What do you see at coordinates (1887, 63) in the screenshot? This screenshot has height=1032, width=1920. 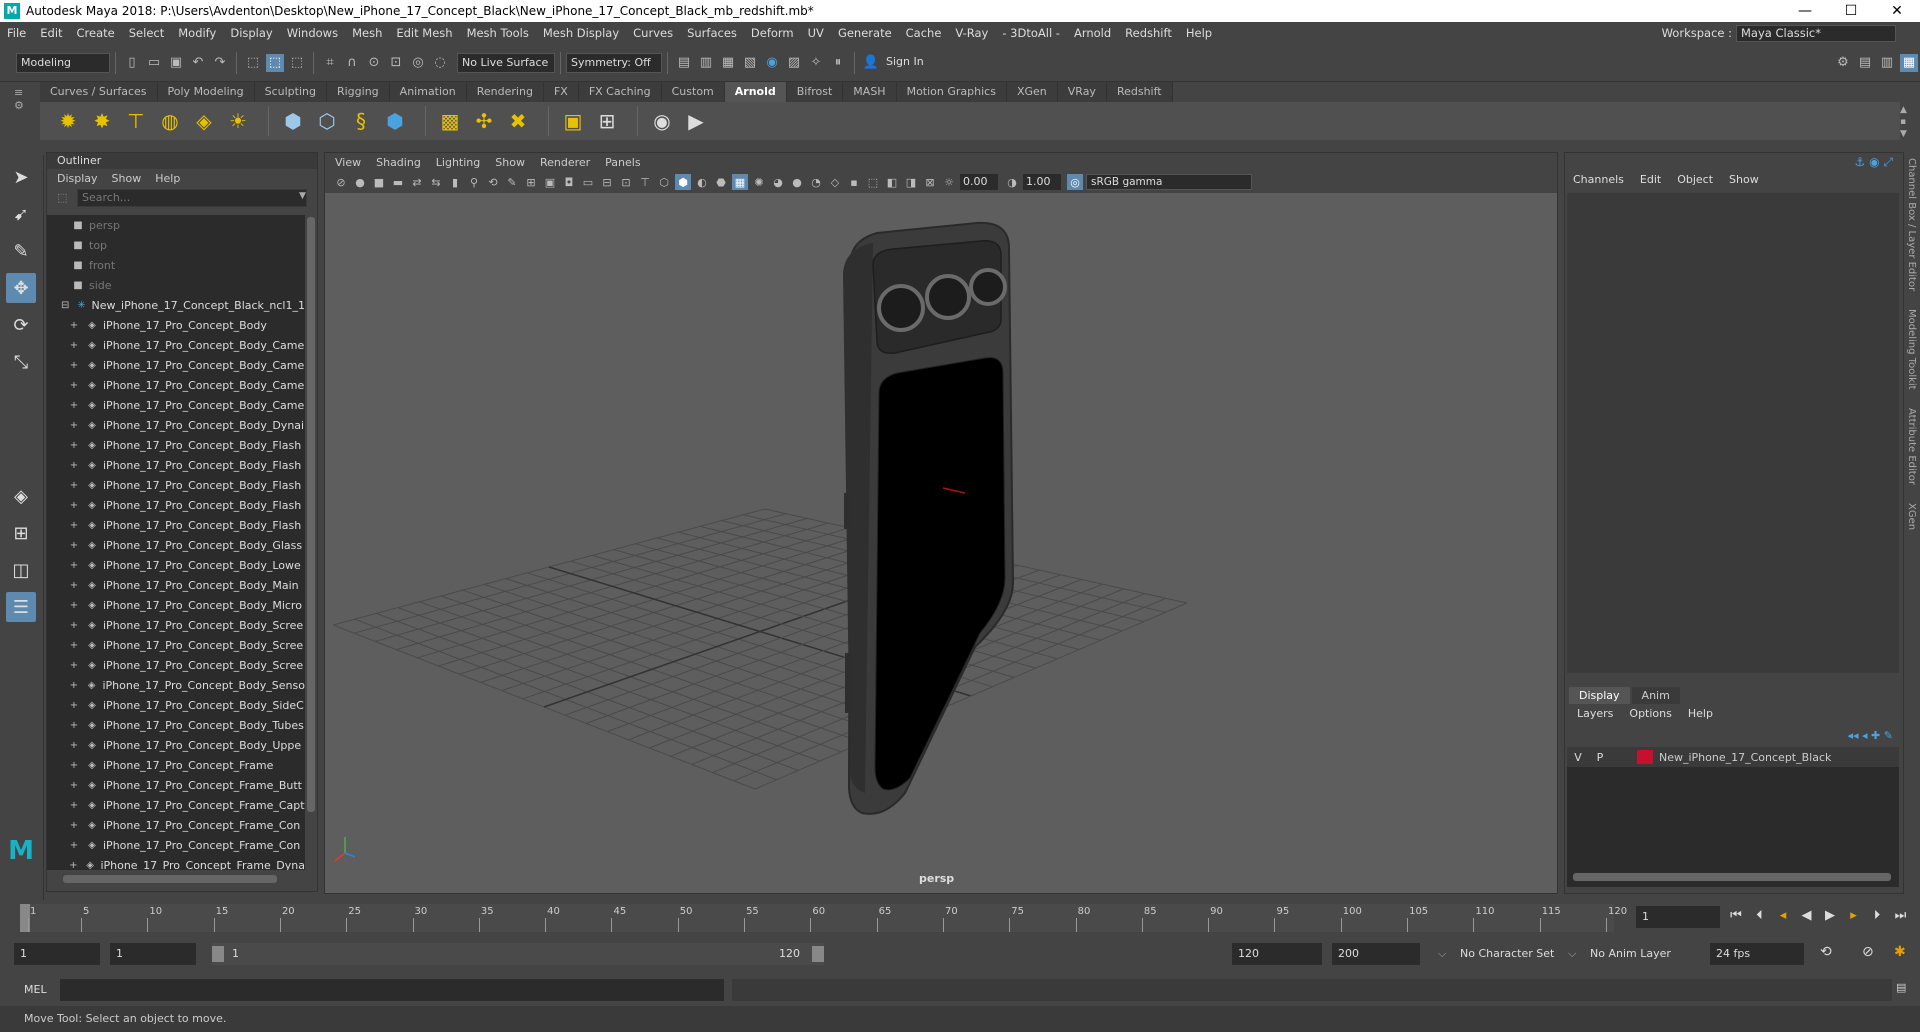 I see `tool-settings-icon: ▥` at bounding box center [1887, 63].